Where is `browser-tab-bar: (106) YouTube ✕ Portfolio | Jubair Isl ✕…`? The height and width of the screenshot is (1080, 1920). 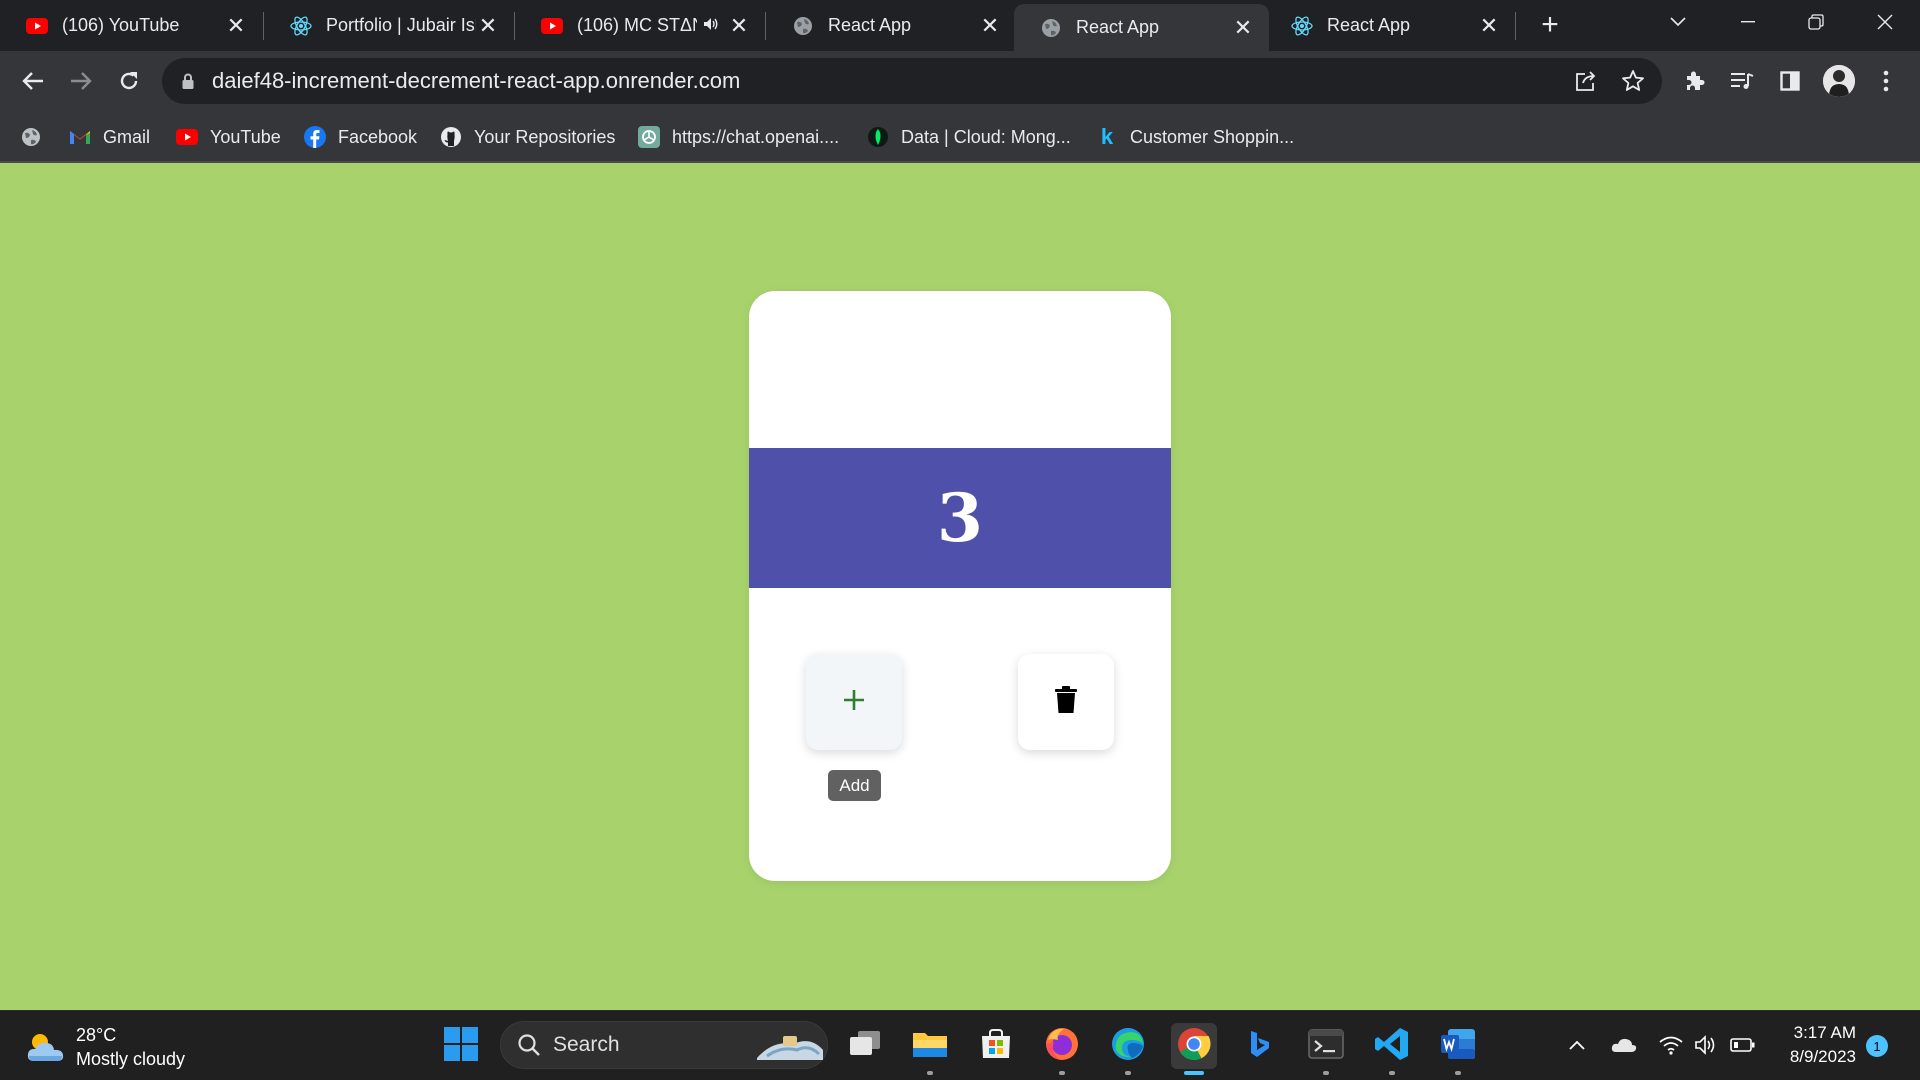 browser-tab-bar: (106) YouTube ✕ Portfolio | Jubair Isl ✕… is located at coordinates (960, 25).